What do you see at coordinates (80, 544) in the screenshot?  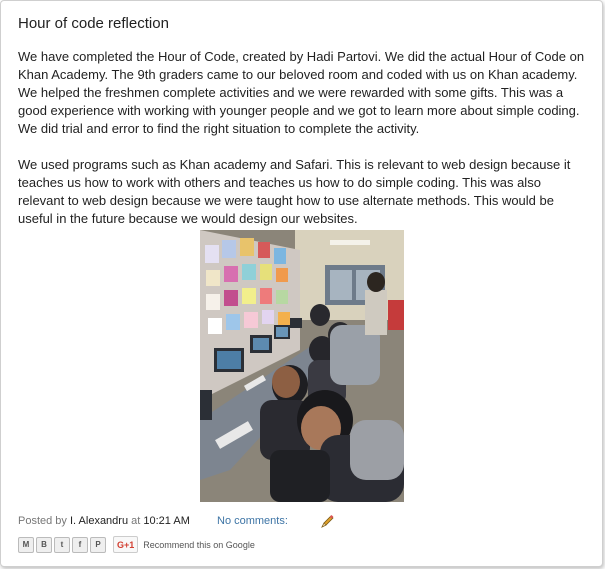 I see `facebook-share-button: f` at bounding box center [80, 544].